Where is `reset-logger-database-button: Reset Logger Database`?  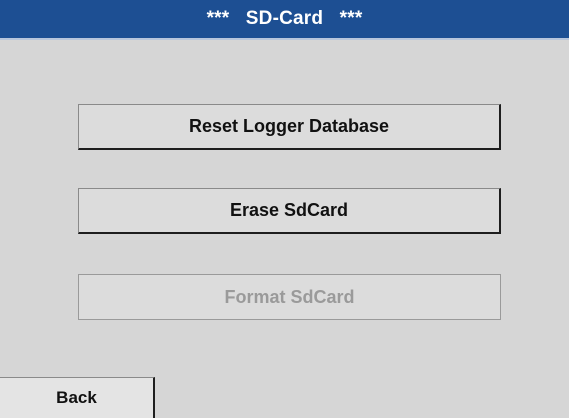 reset-logger-database-button: Reset Logger Database is located at coordinates (289, 127).